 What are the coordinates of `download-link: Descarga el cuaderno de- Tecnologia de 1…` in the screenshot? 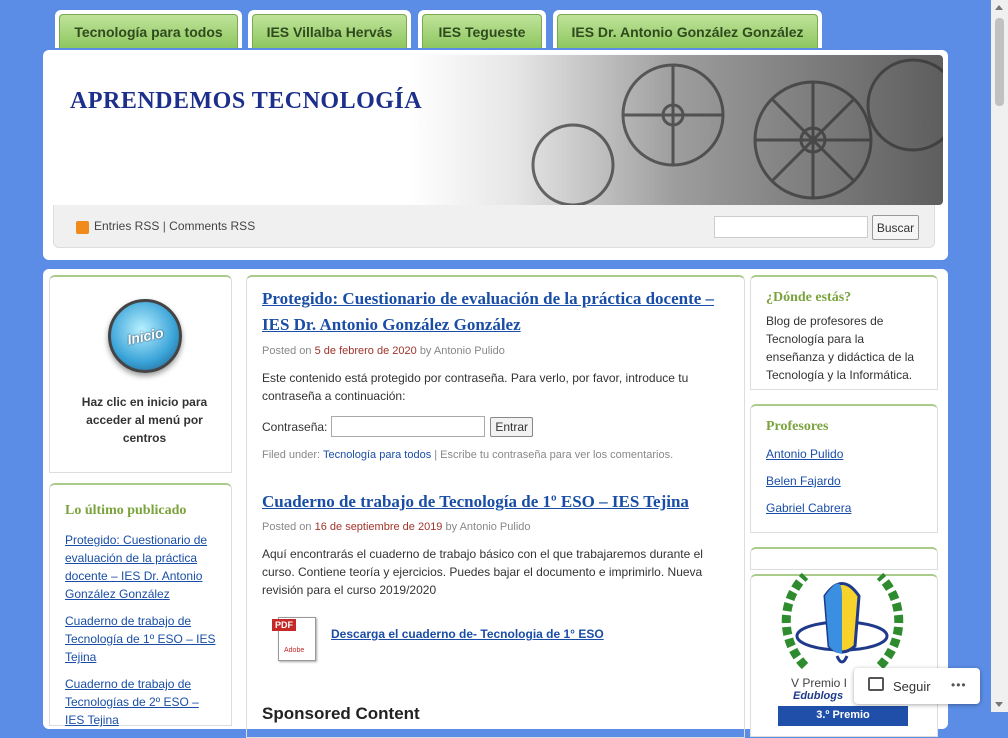 It's located at (467, 634).